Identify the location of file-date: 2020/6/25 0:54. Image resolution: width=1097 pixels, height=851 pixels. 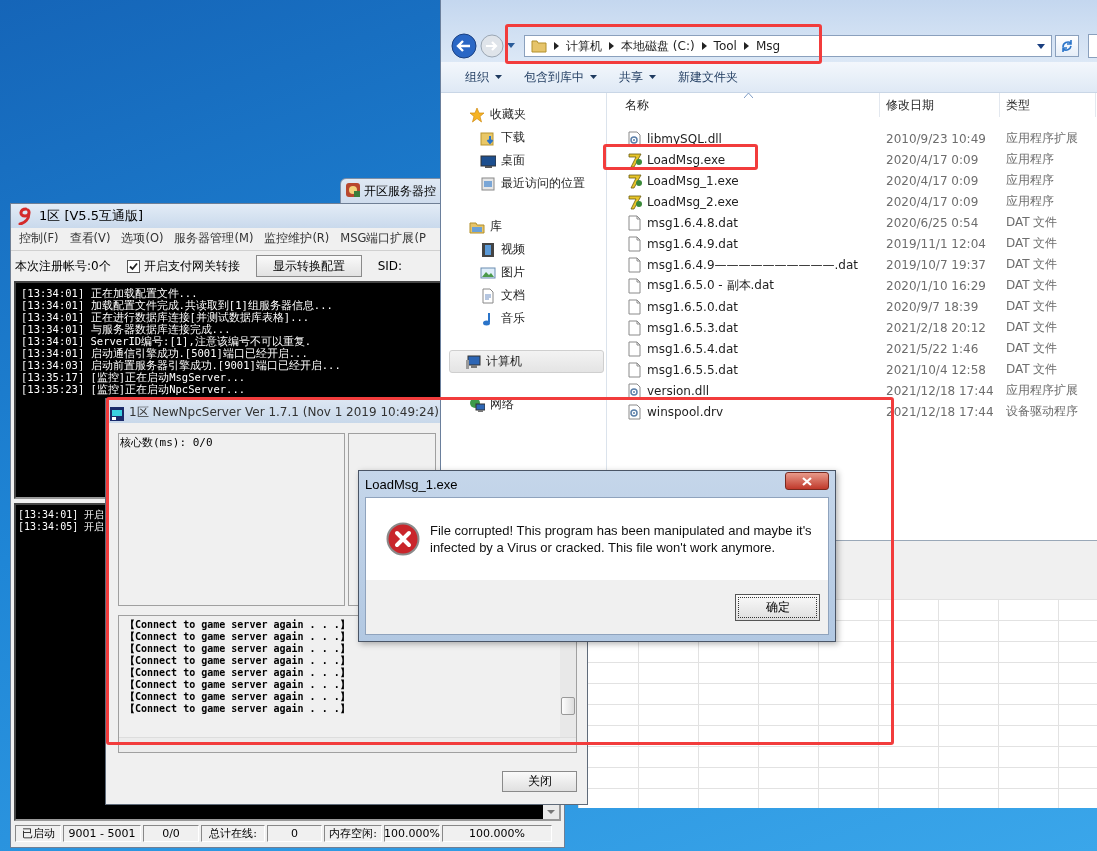
(932, 222).